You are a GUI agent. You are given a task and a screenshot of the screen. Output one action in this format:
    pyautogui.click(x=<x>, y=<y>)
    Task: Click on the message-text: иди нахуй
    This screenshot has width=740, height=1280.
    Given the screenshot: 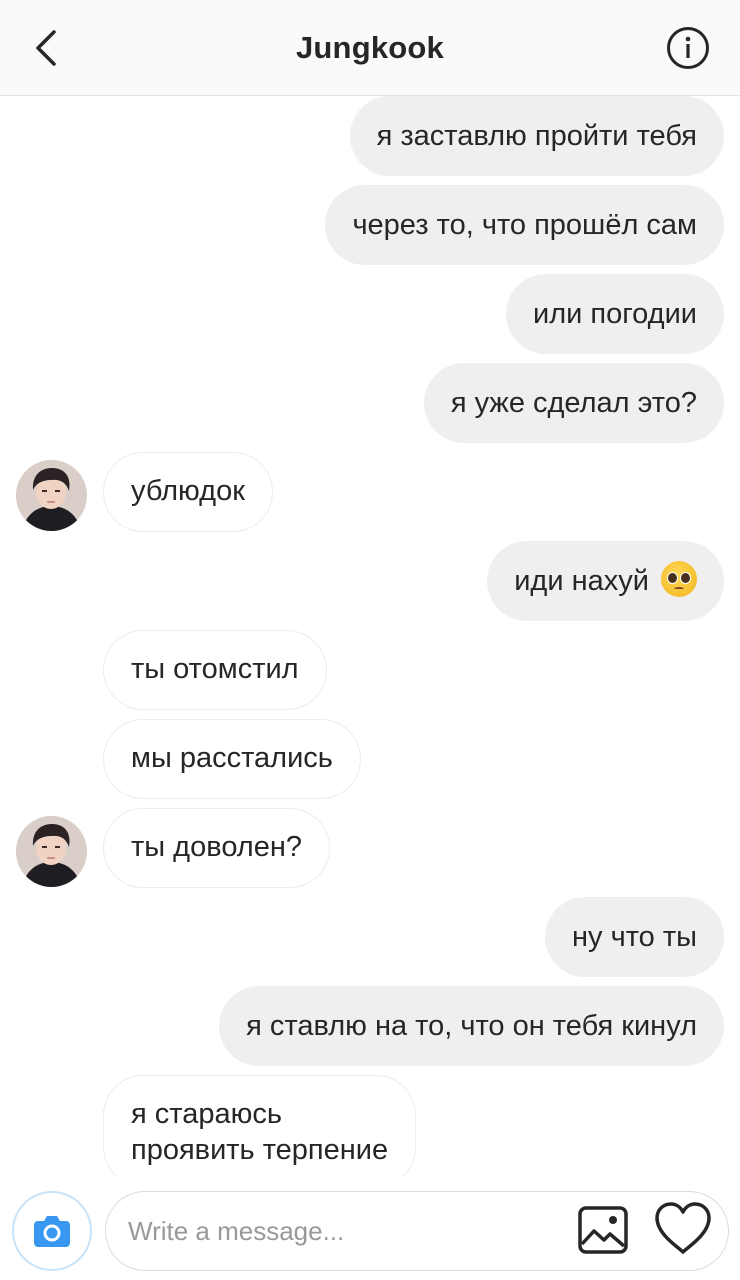 What is the action you would take?
    pyautogui.click(x=581, y=581)
    